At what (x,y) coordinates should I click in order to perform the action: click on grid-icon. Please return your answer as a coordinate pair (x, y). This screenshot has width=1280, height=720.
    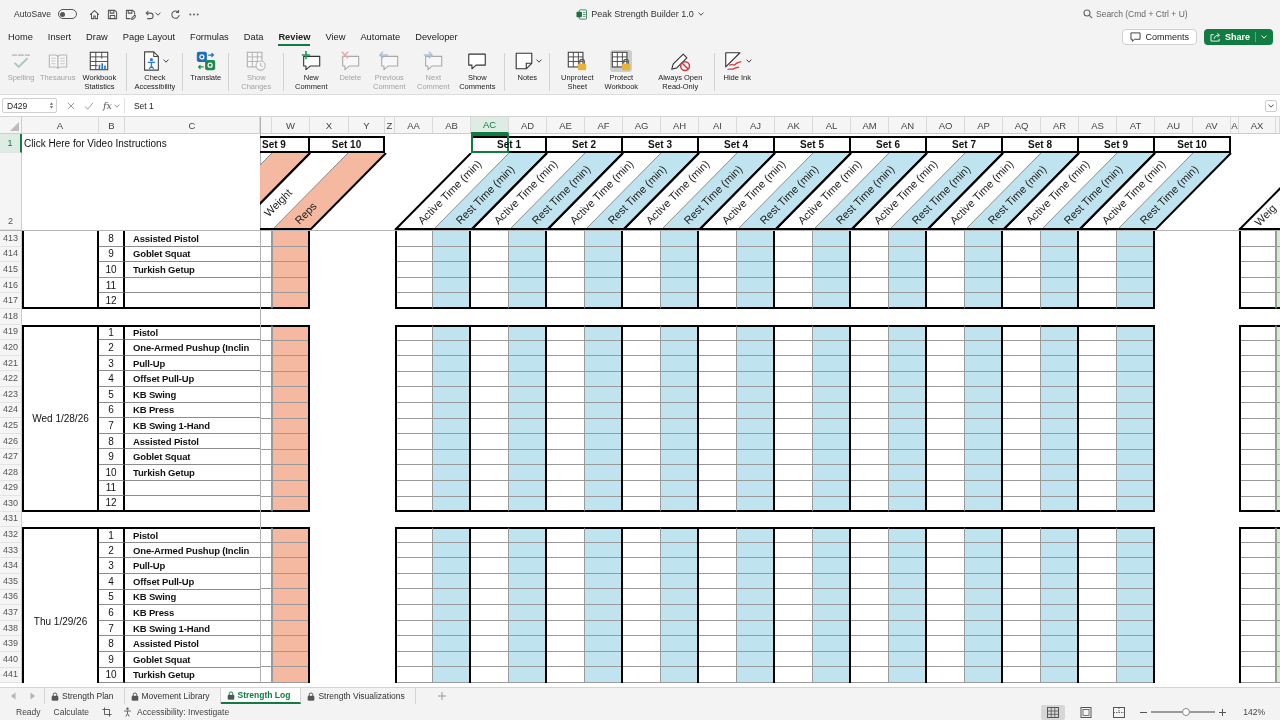
    Looking at the image, I should click on (1053, 712).